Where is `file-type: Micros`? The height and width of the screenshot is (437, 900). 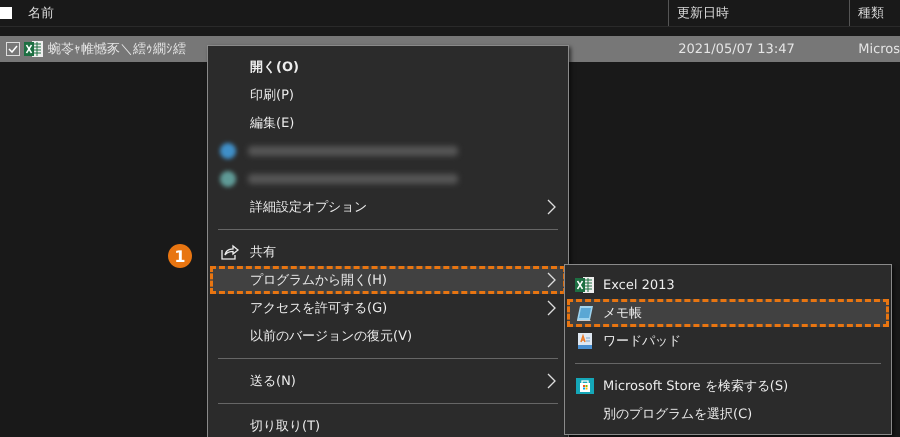
file-type: Micros is located at coordinates (879, 49).